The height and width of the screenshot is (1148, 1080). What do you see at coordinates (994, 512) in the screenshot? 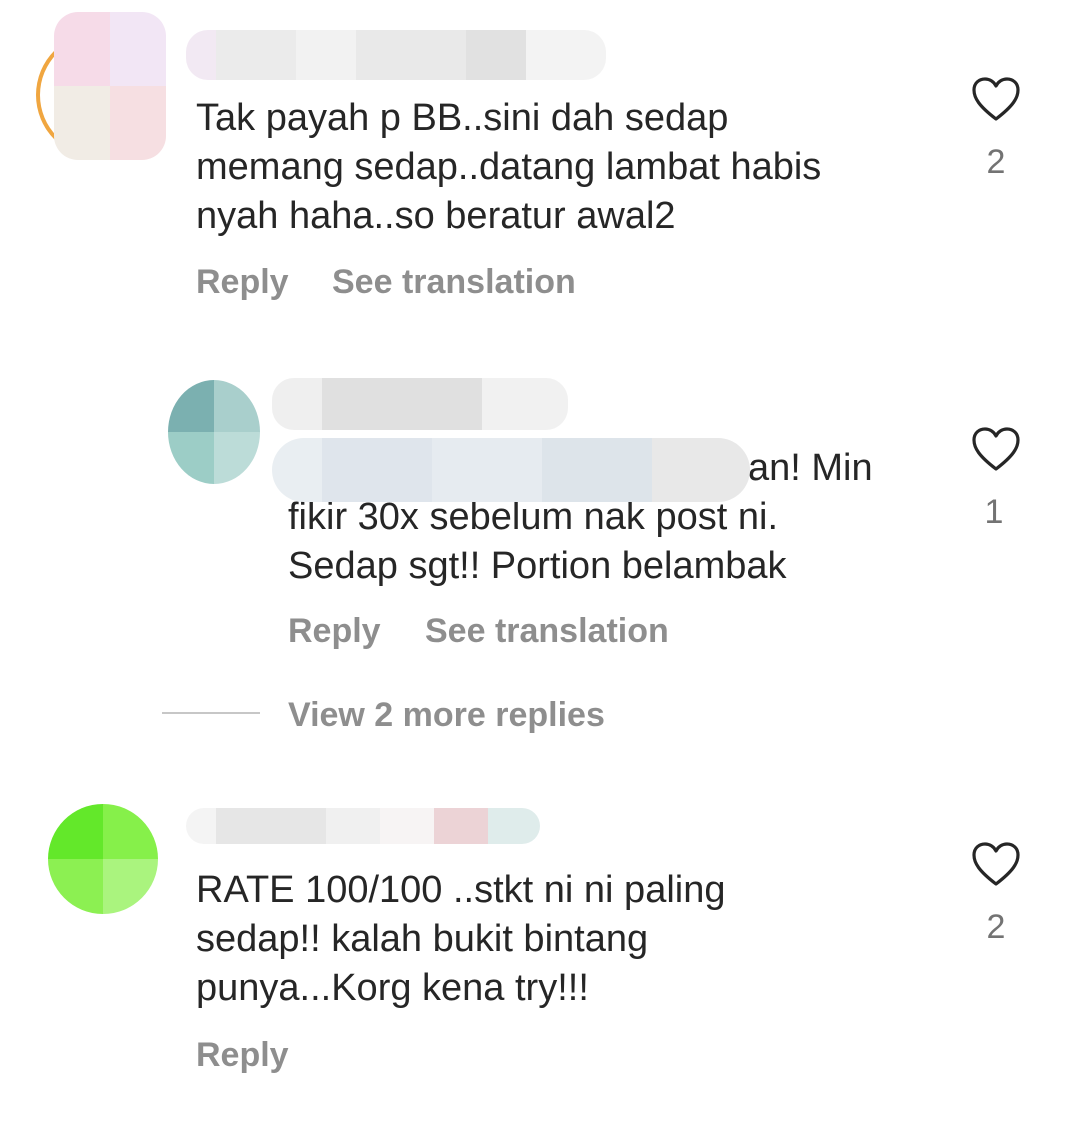
I see `like-count: 1` at bounding box center [994, 512].